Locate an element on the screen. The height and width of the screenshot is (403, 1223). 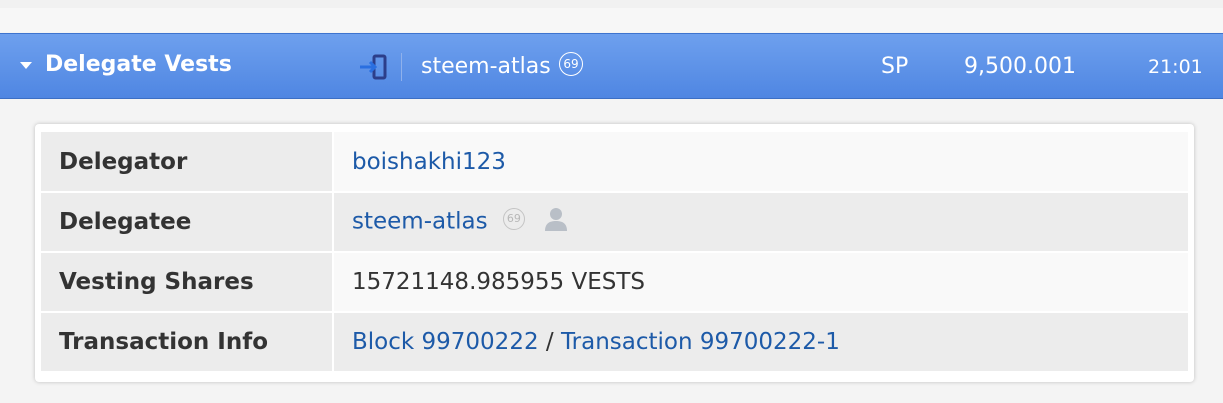
operation-type-label: Delegate Vests is located at coordinates (138, 64).